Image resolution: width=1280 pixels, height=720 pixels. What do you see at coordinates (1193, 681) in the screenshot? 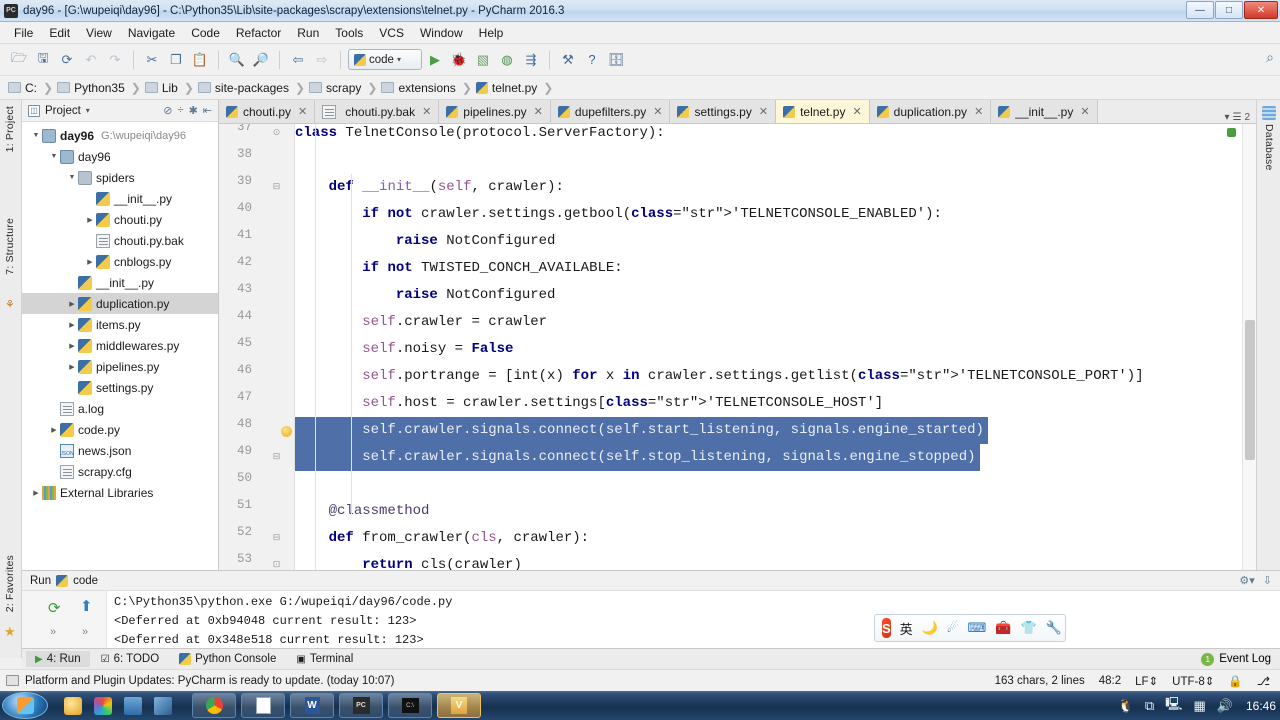
I see `status-encoding: UTF-8⇕` at bounding box center [1193, 681].